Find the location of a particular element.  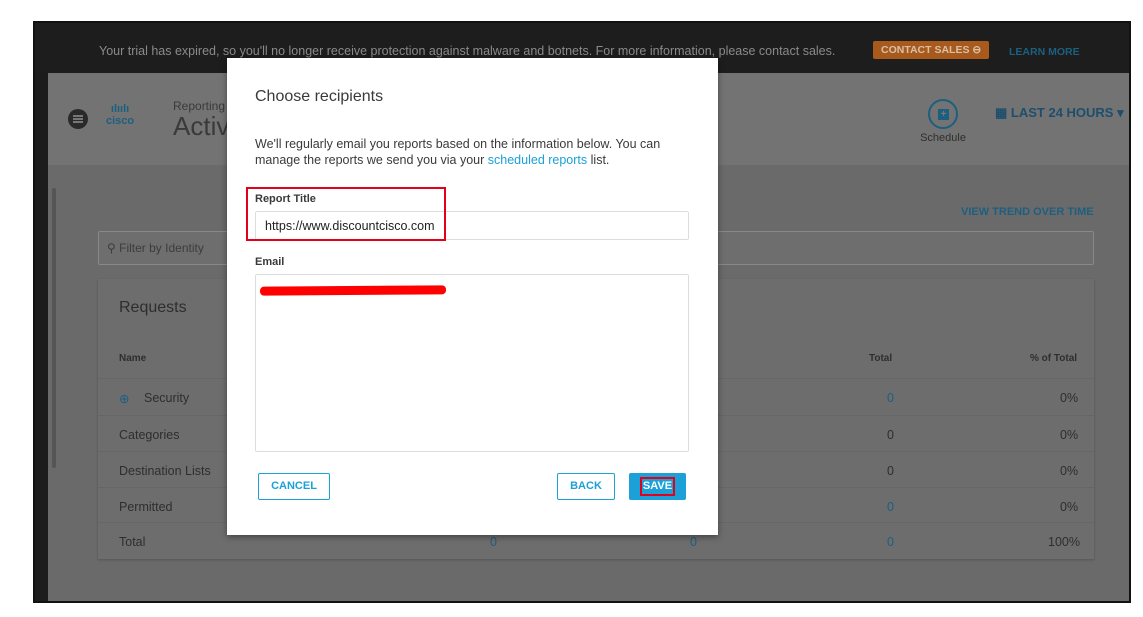

save-label: SAVE is located at coordinates (657, 486).